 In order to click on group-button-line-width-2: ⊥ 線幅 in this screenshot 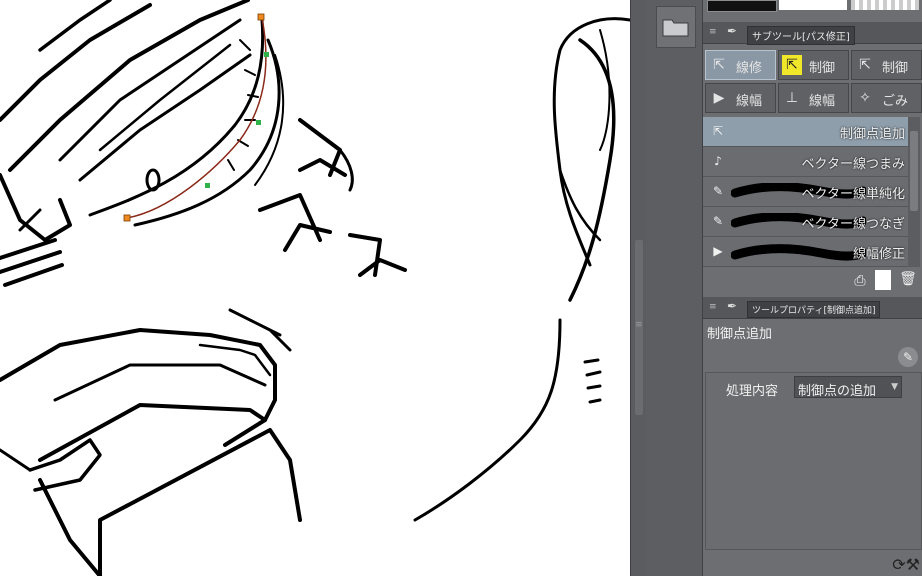, I will do `click(813, 98)`.